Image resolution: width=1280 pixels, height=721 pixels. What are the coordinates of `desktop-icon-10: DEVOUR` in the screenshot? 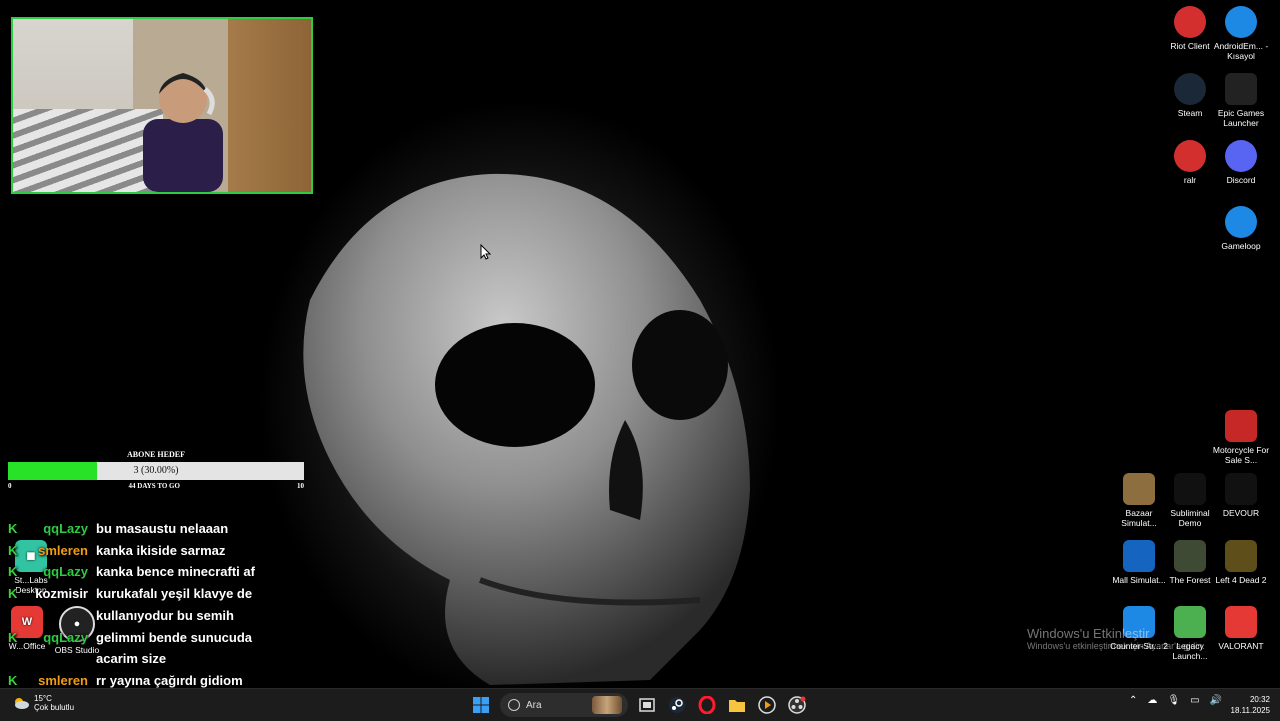 It's located at (1241, 495).